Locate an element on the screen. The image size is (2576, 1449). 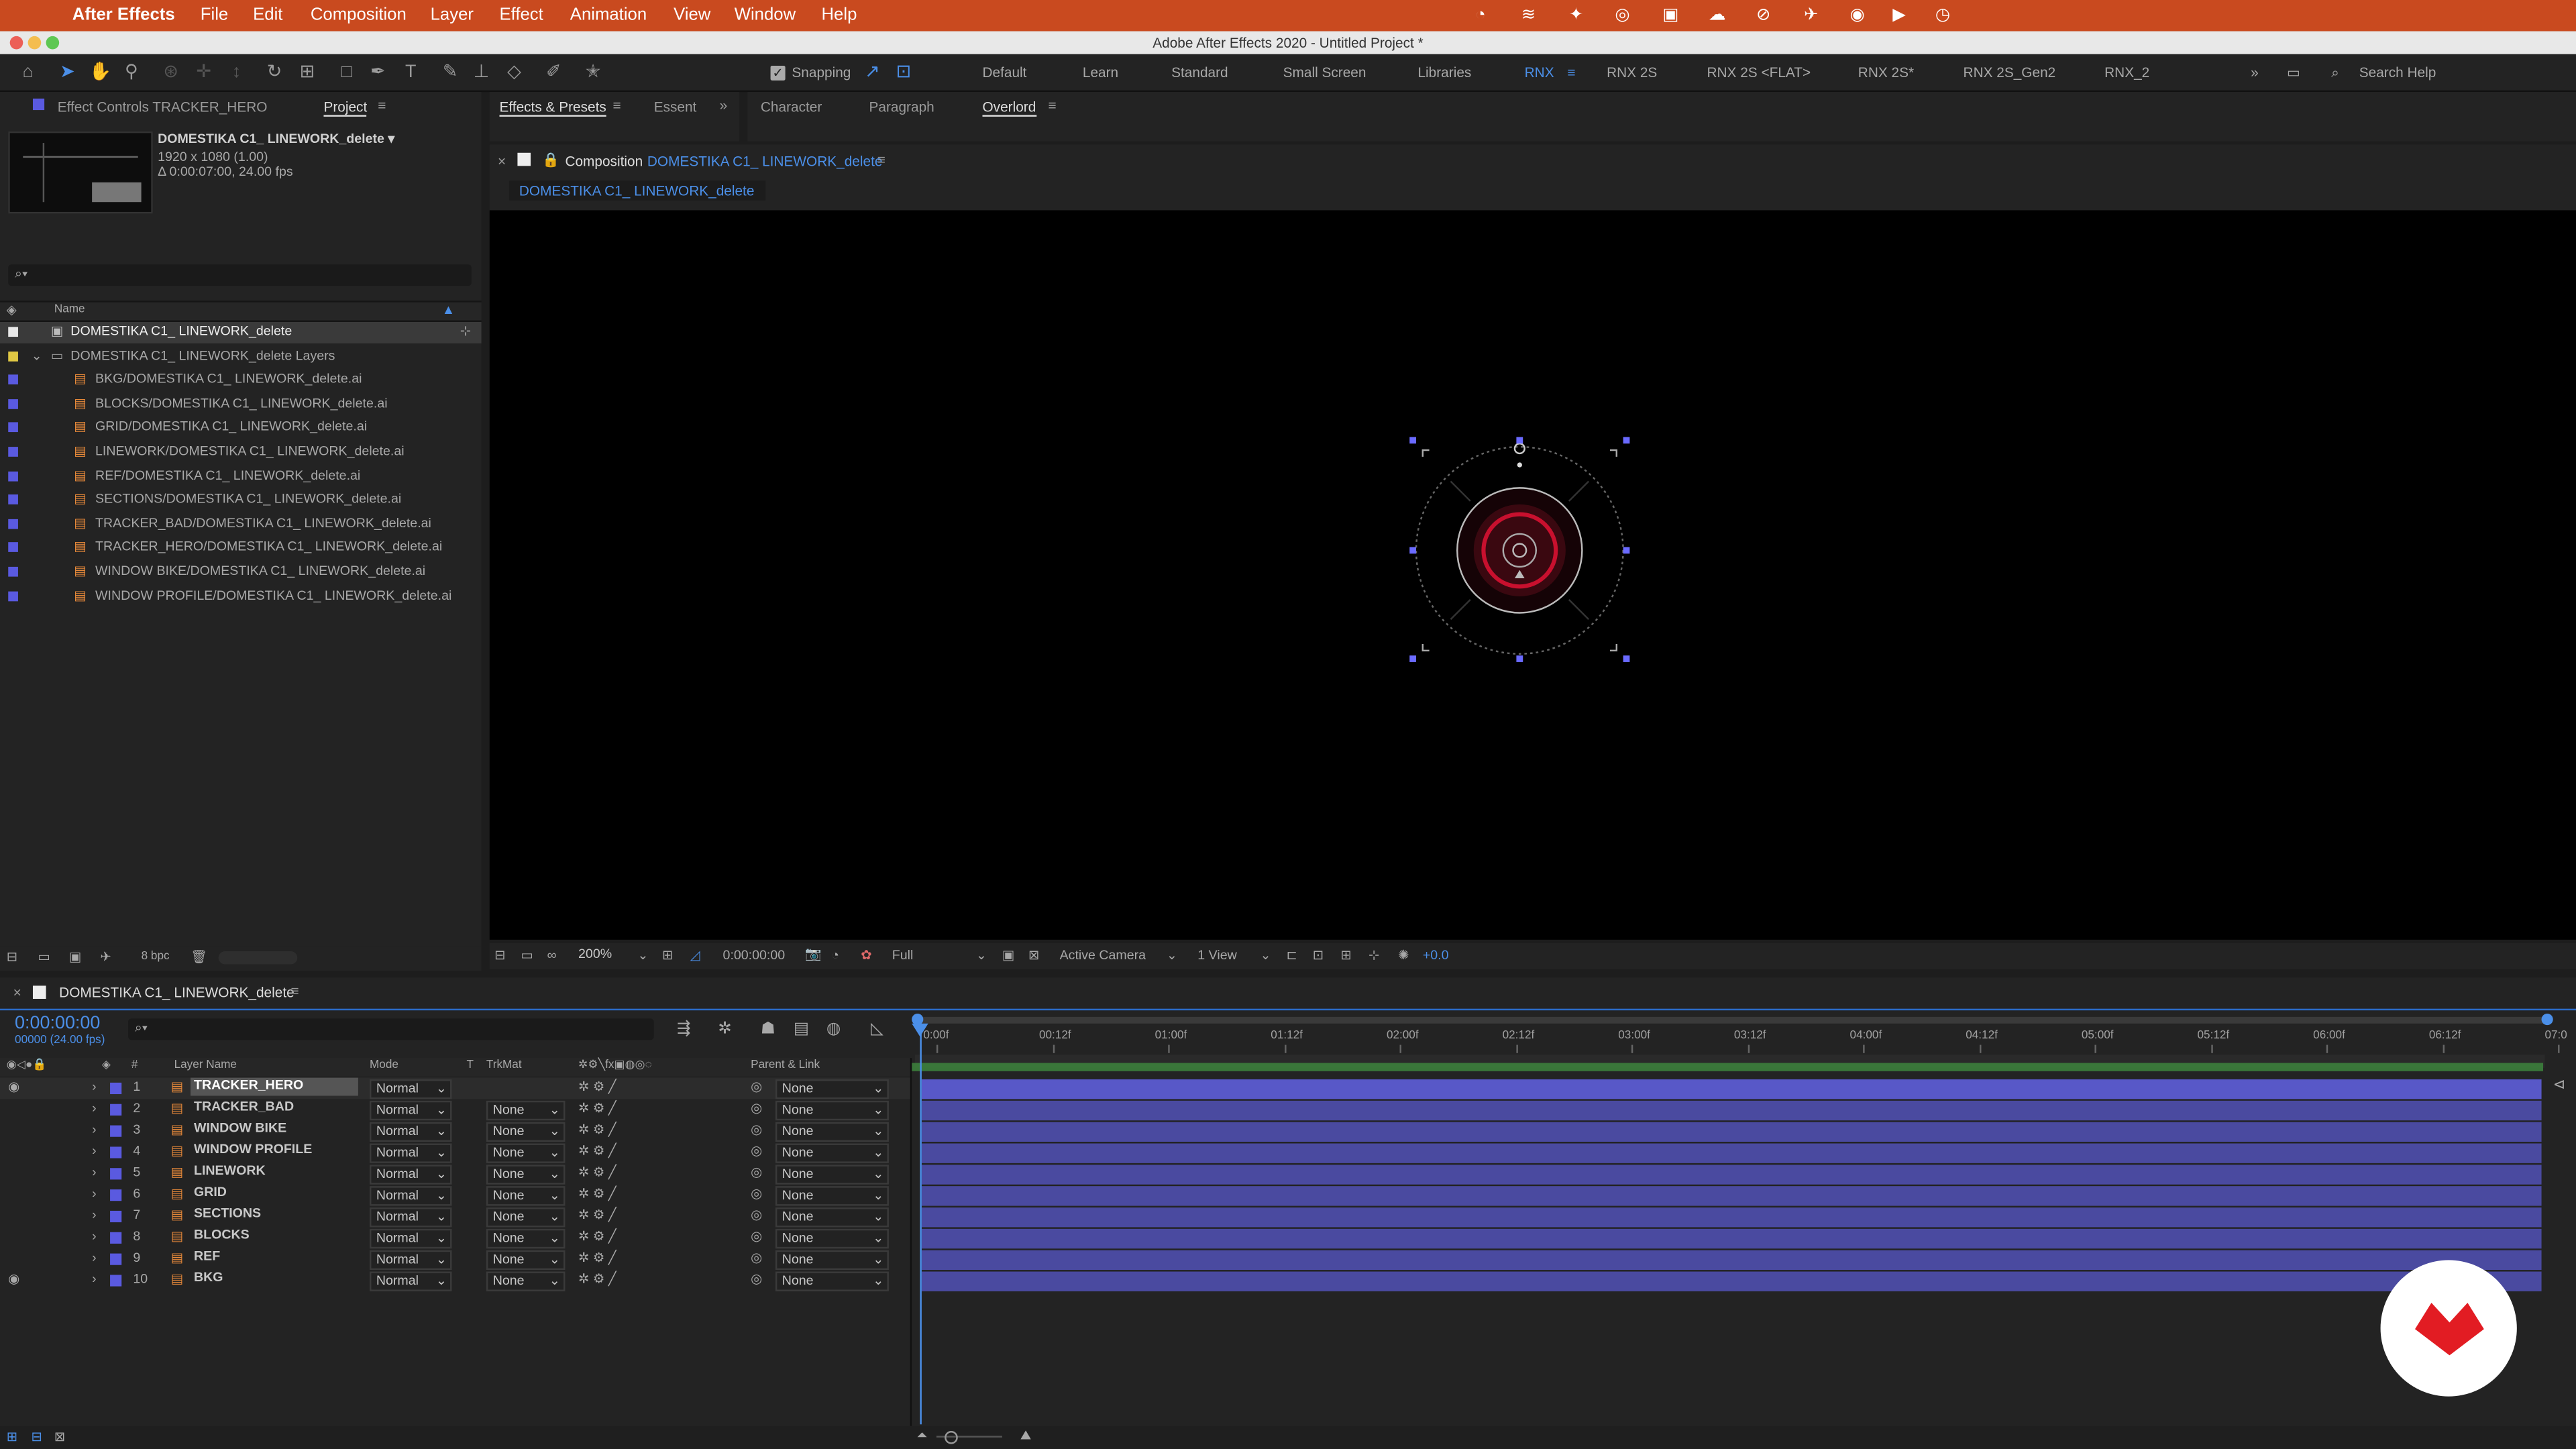
menu-window: Window is located at coordinates (765, 14).